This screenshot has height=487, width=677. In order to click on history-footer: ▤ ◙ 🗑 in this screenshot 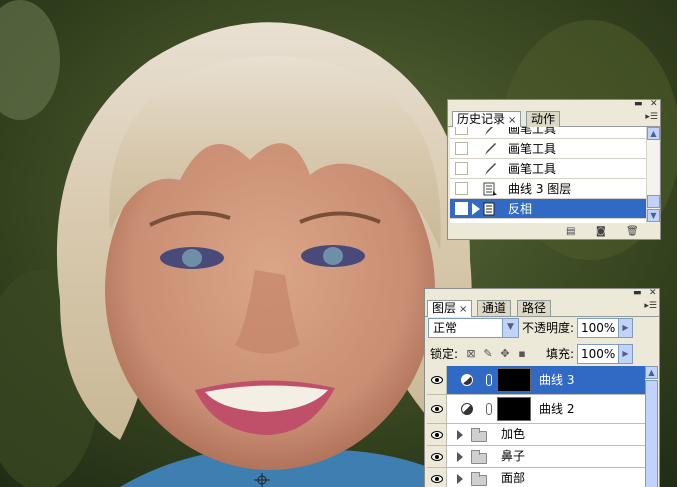, I will do `click(554, 231)`.